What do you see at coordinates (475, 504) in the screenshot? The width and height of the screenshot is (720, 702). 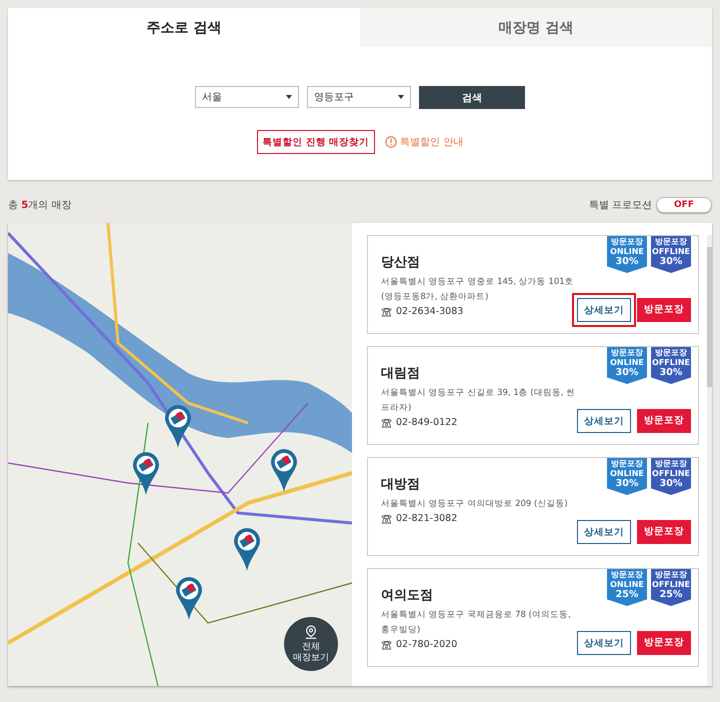 I see `store-address: 서울특별시 영등포구 여의대방로 209 (신길동)` at bounding box center [475, 504].